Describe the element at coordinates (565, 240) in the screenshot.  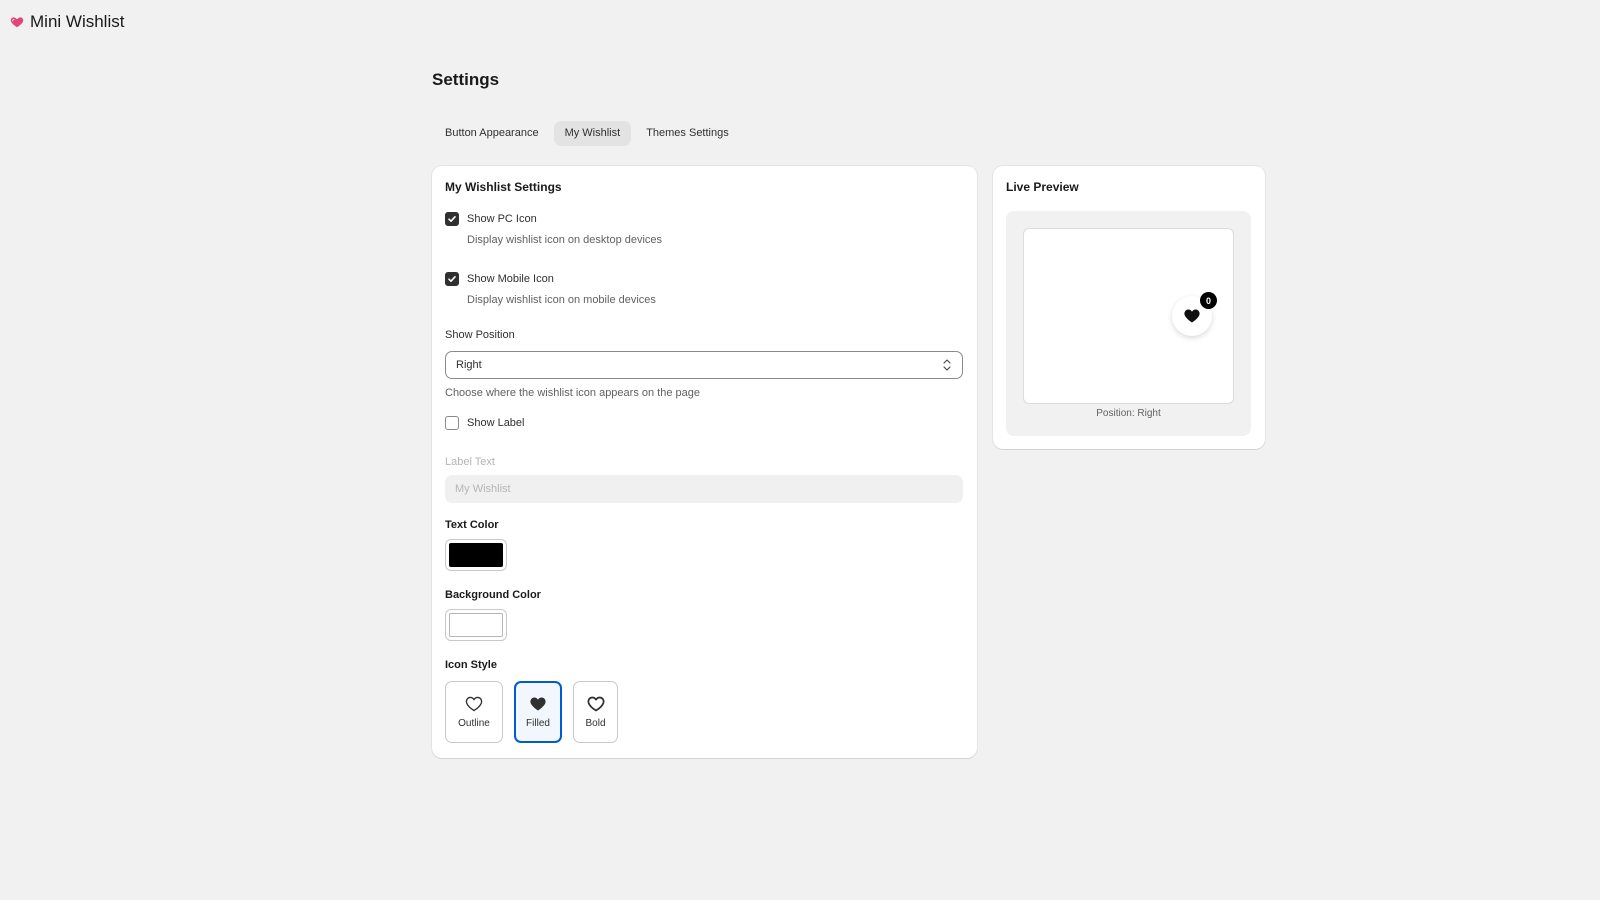
I see `show-pc-icon-help: Display wishlist icon on desktop devices` at that location.